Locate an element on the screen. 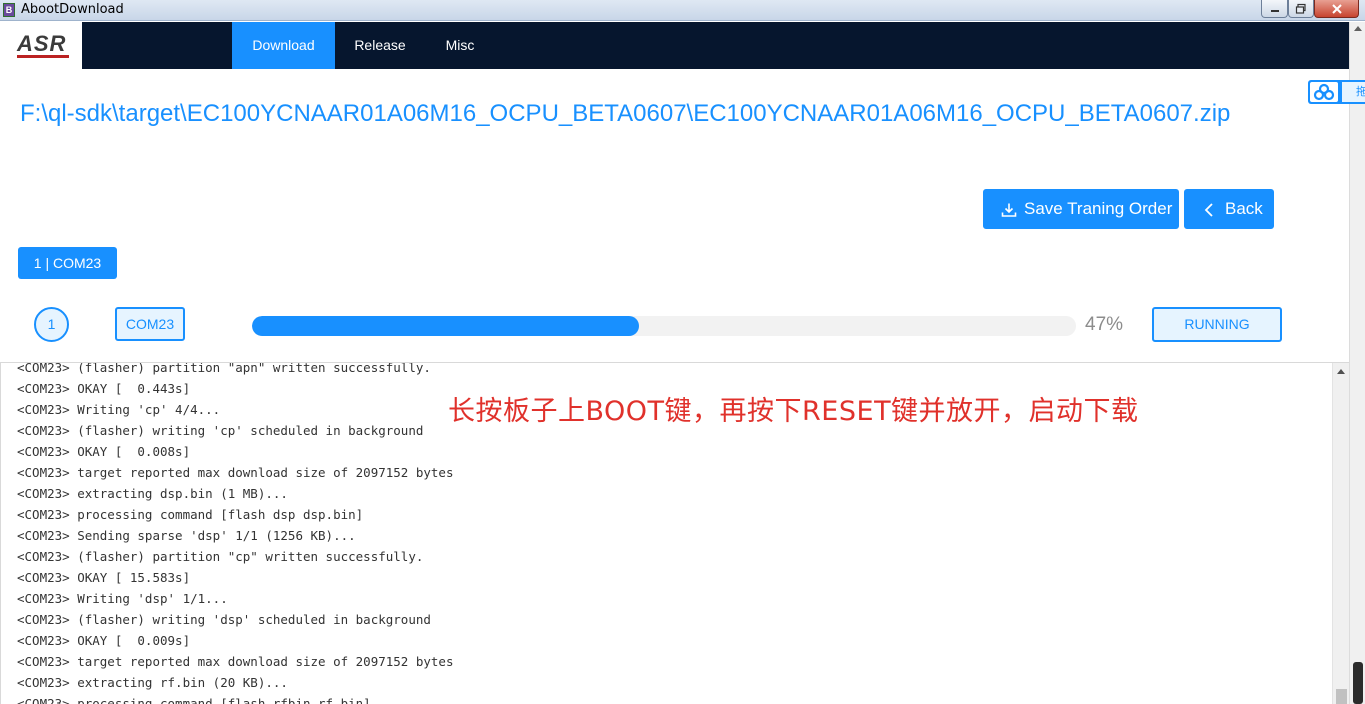 Image resolution: width=1365 pixels, height=704 pixels. top-navbar: ASR Download Release Misc is located at coordinates (674, 45).